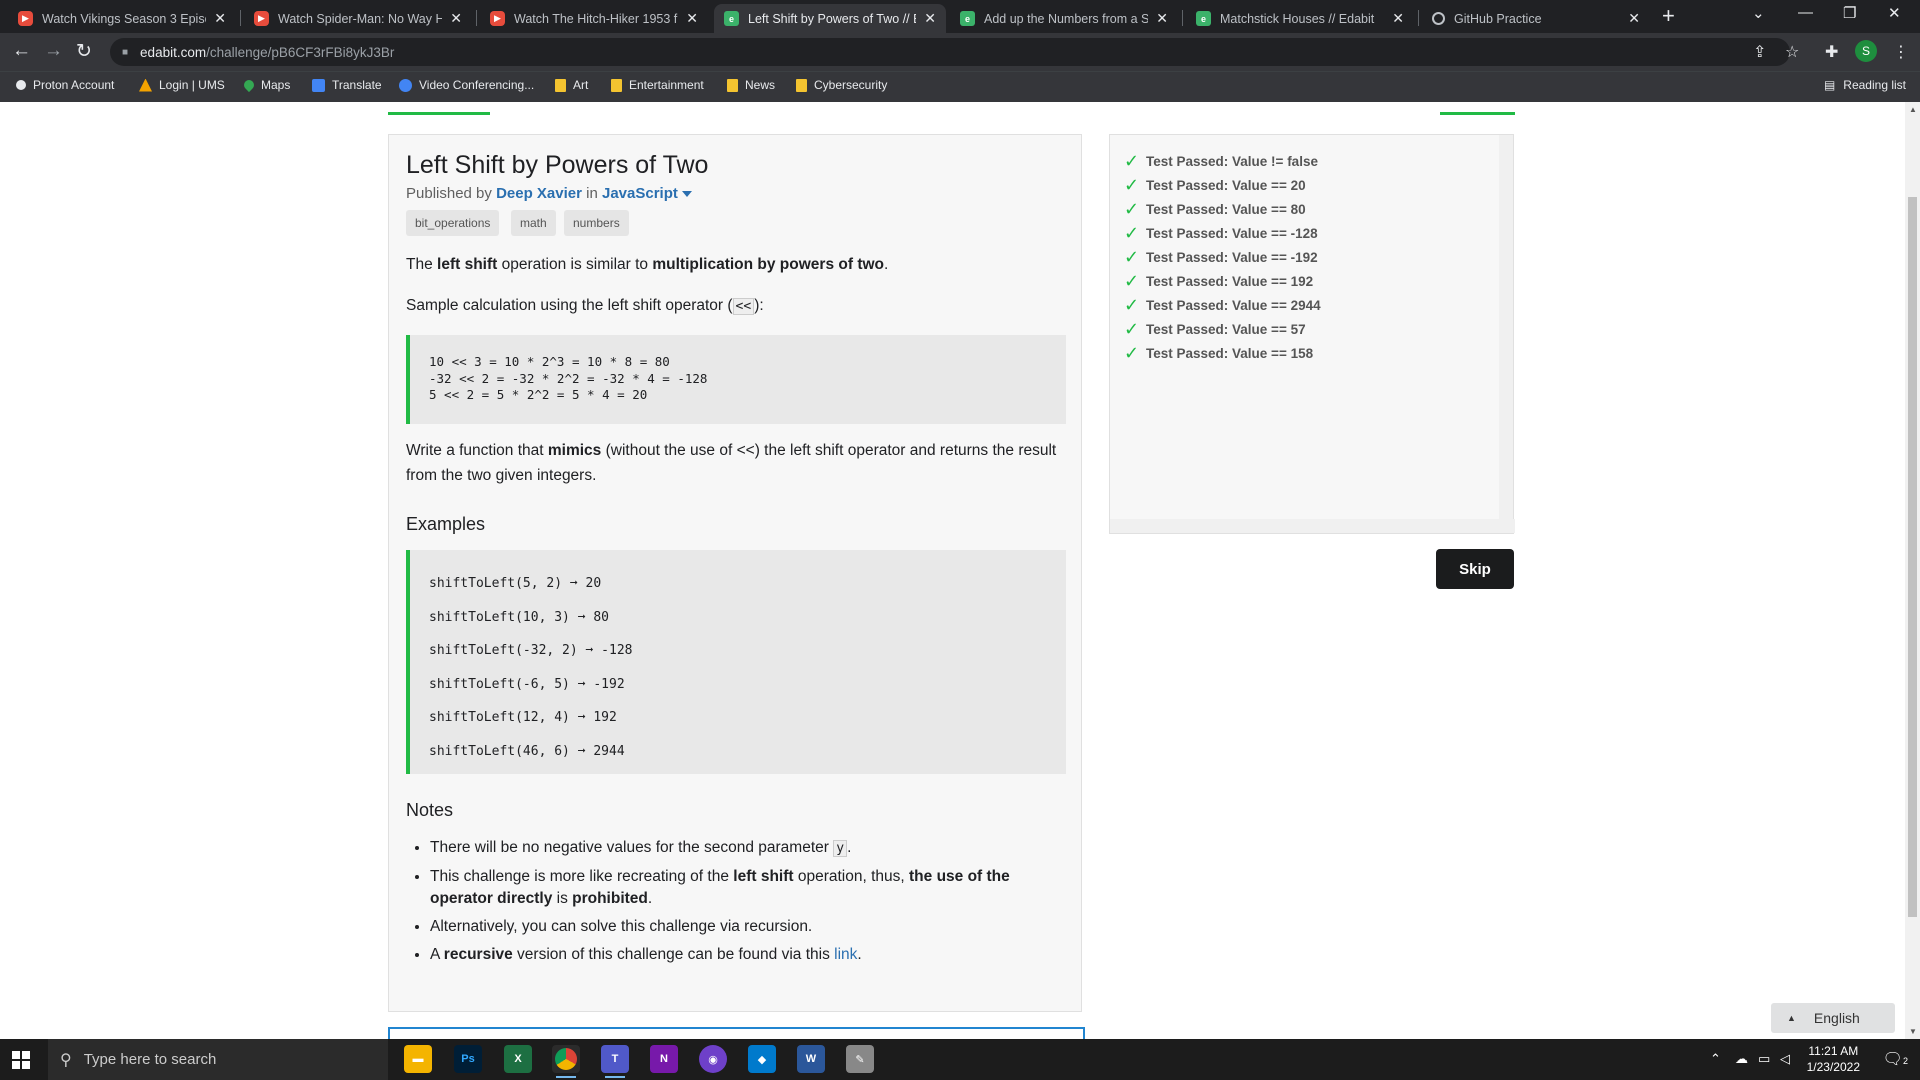  I want to click on test-result-item: ✓ Test Passed: Value == 158, so click(1219, 352).